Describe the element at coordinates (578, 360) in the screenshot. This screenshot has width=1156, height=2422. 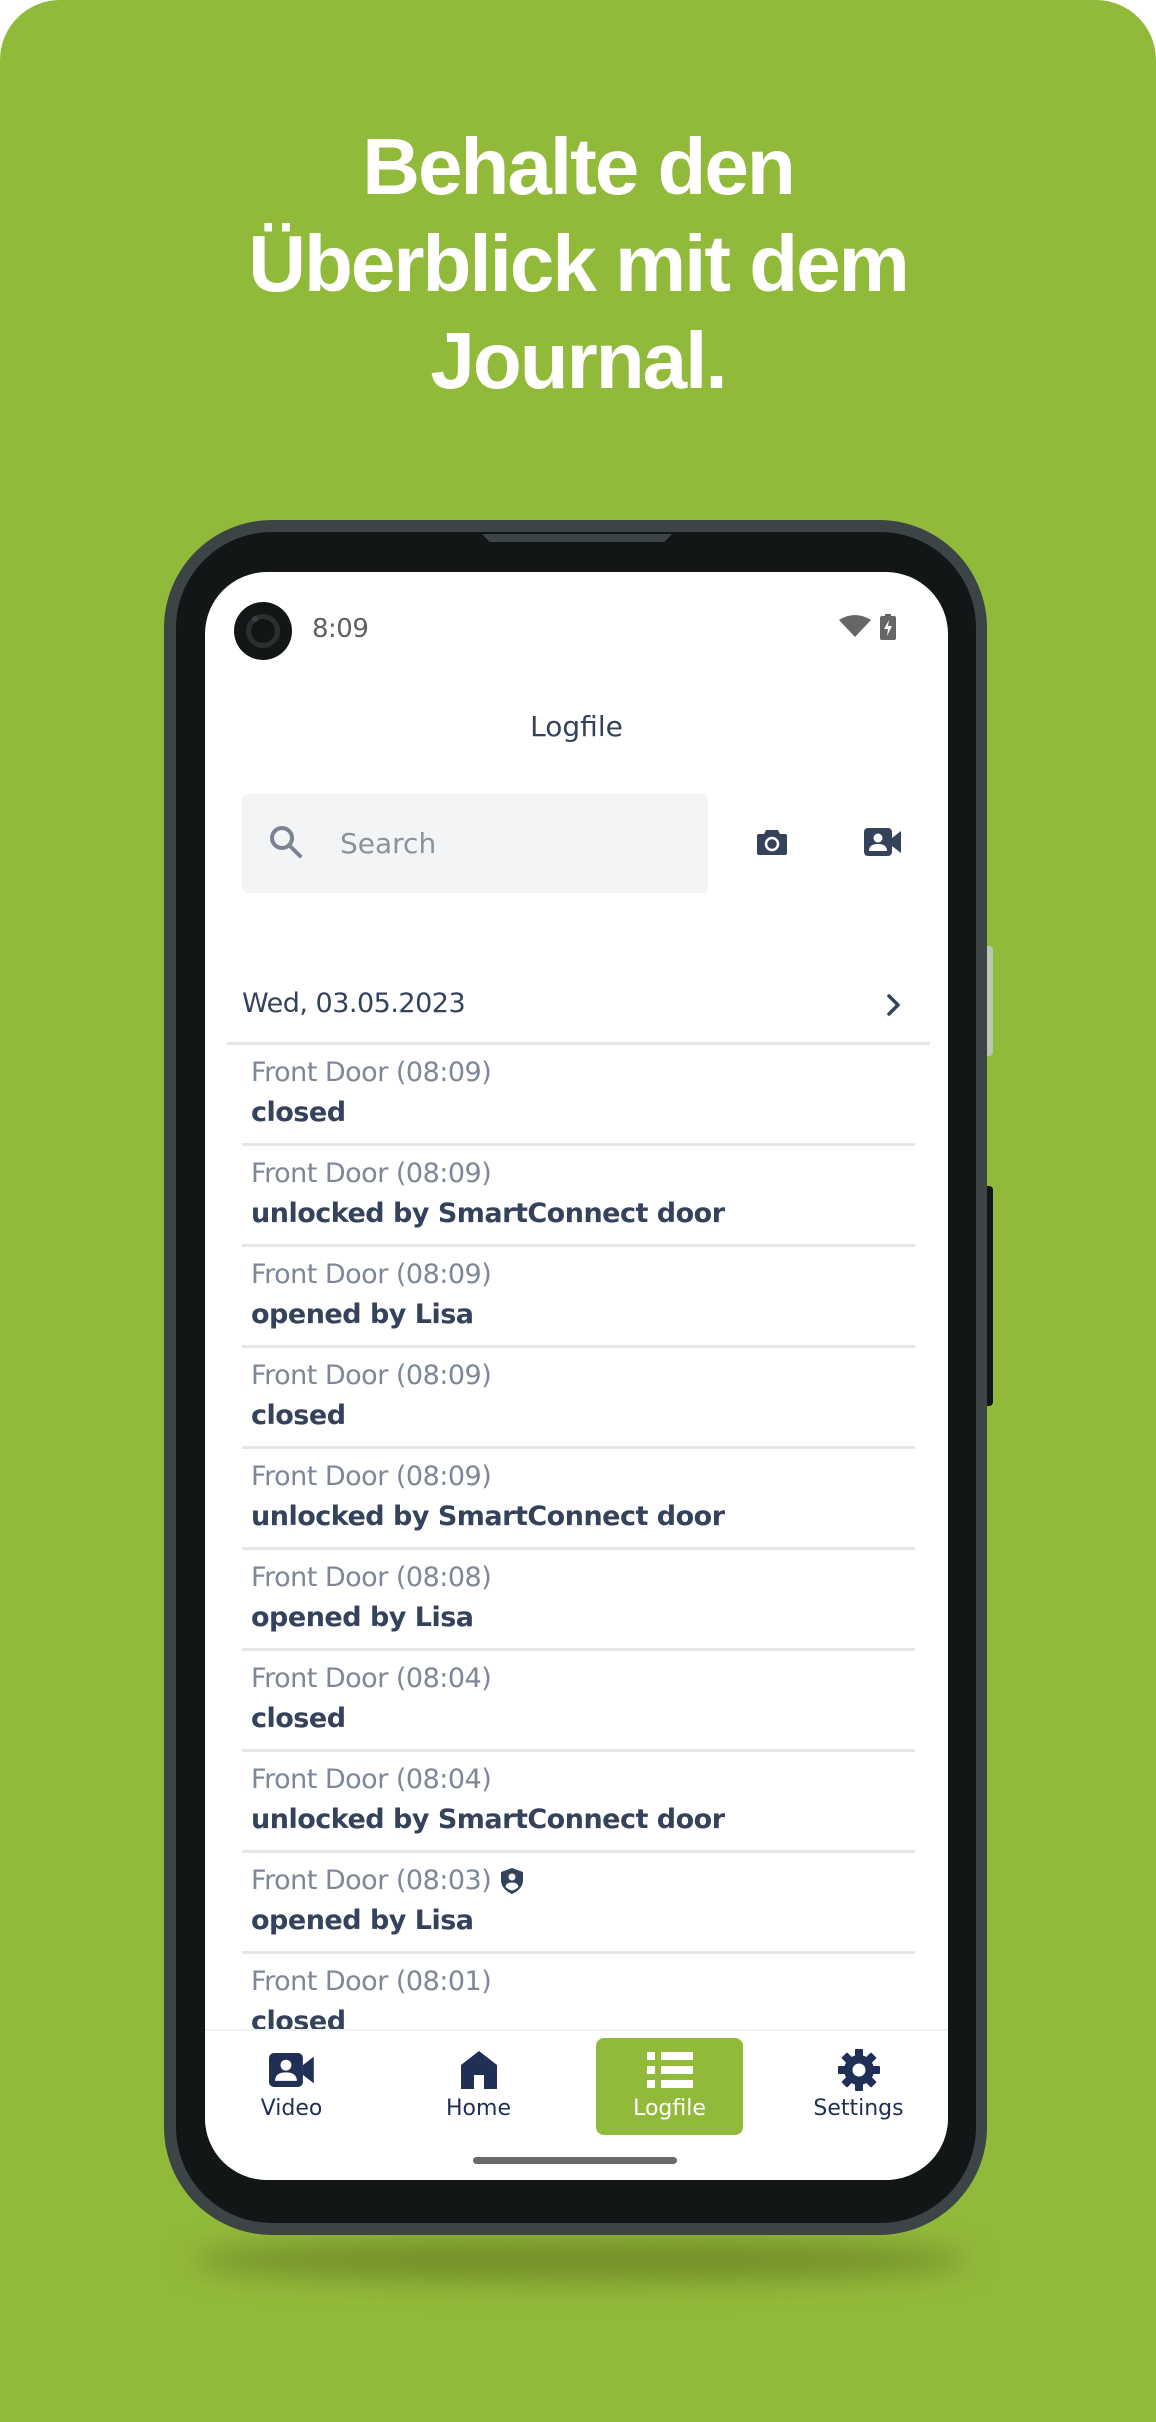
I see `headline-line-3: Journal.` at that location.